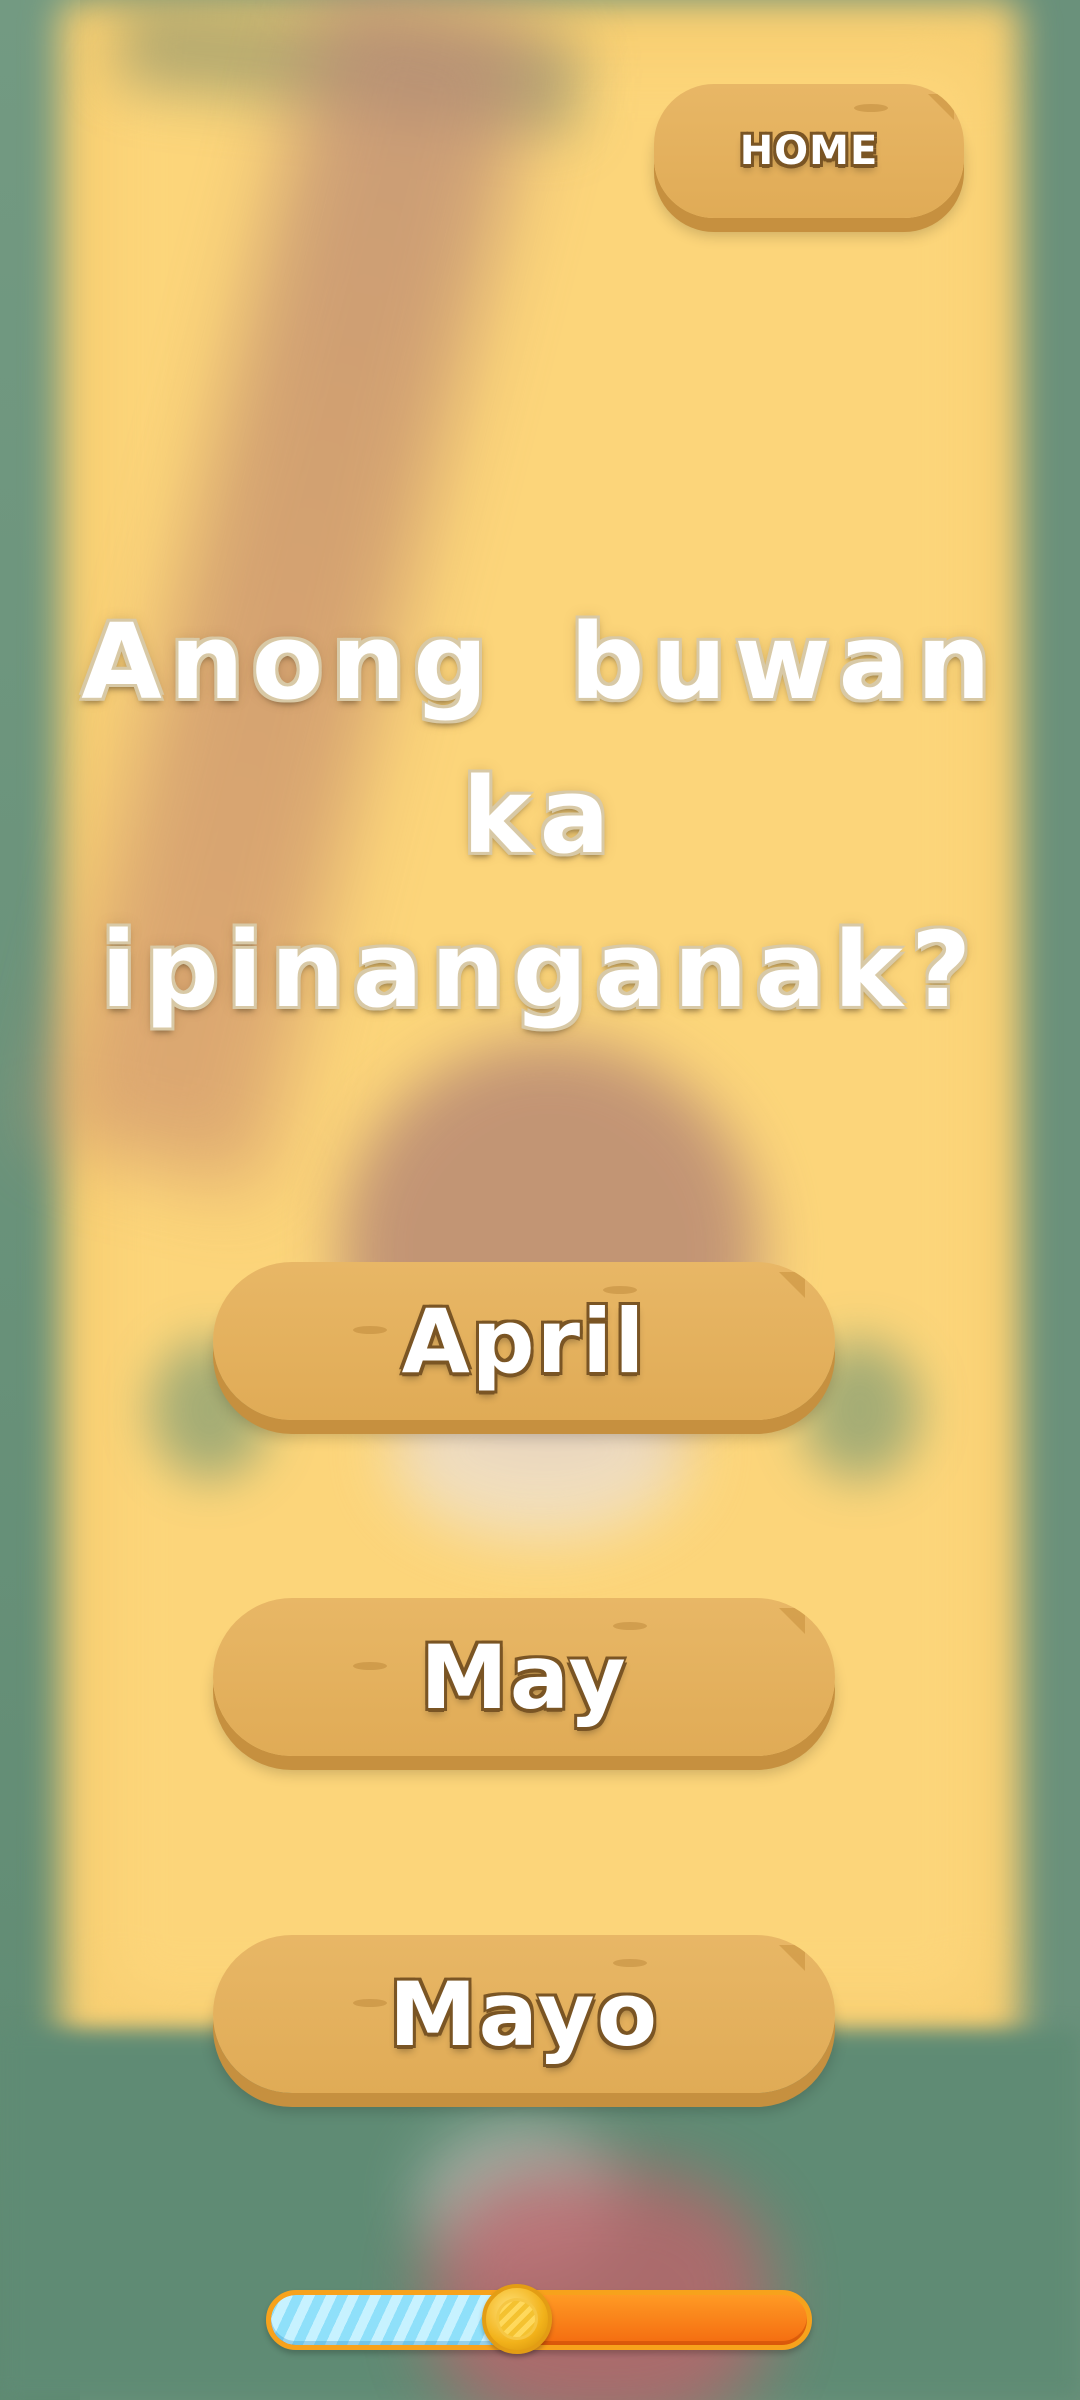  I want to click on background-object-red, so click(600, 2285).